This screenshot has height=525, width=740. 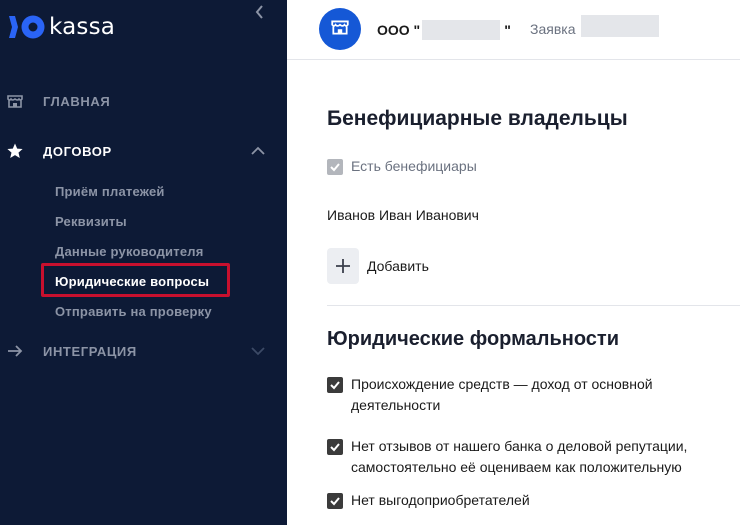 What do you see at coordinates (133, 311) in the screenshot?
I see `sidebar-subitem-submit-review: Отправить на проверку` at bounding box center [133, 311].